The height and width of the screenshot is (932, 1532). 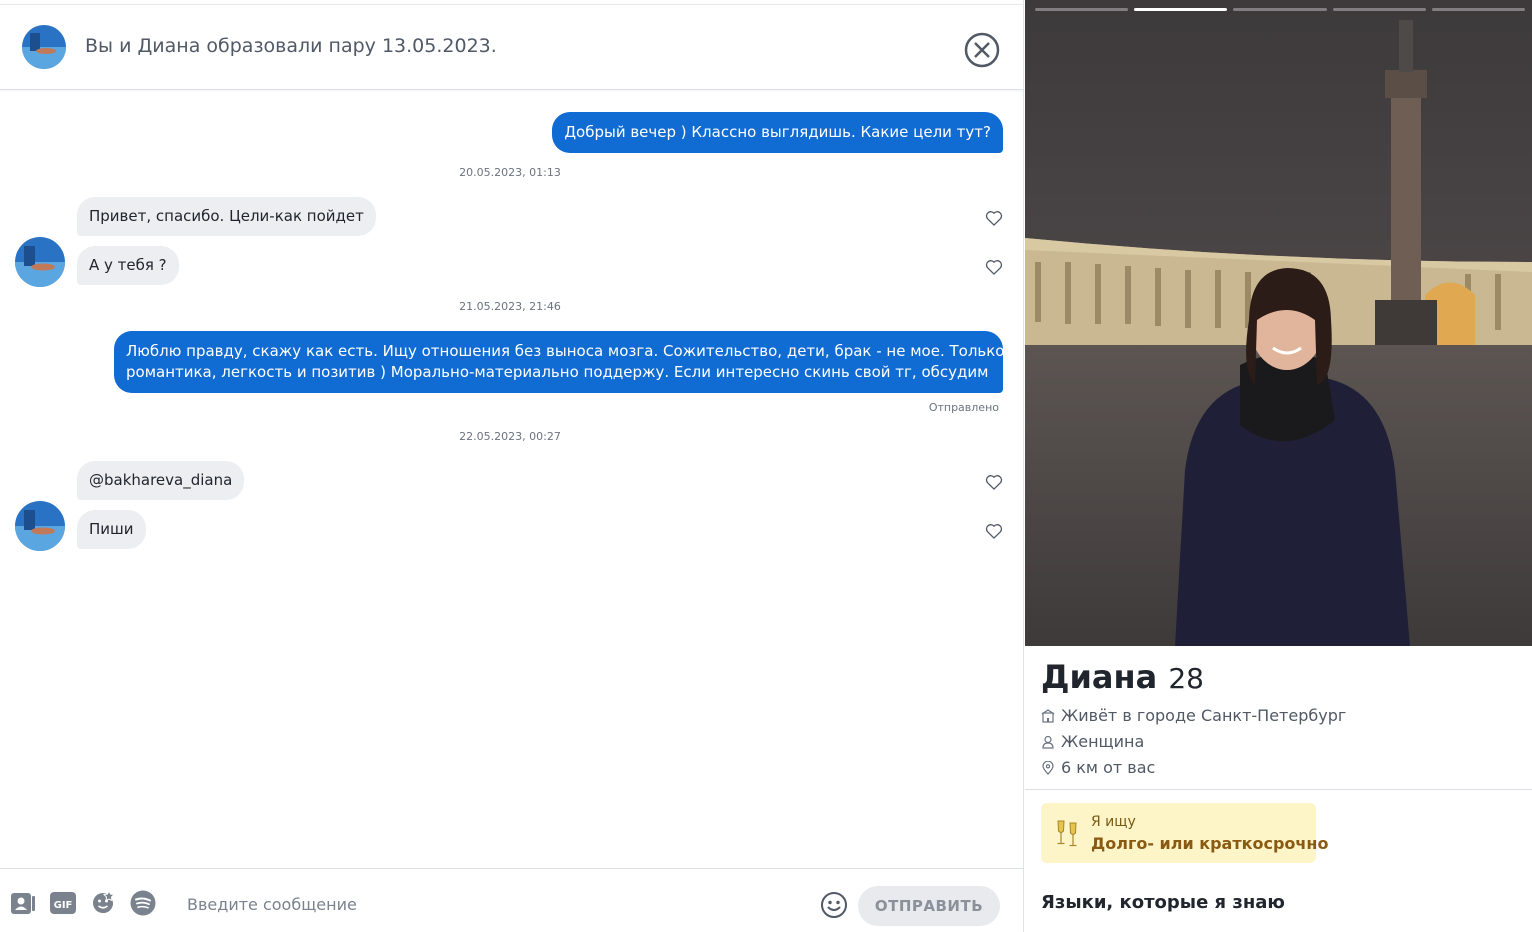 I want to click on message-timestamp: 22.05.2023, 00:27, so click(x=510, y=436).